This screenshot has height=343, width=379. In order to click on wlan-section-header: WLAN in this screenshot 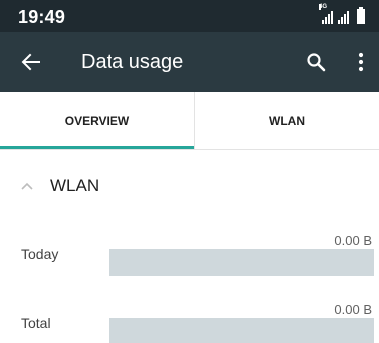, I will do `click(58, 186)`.